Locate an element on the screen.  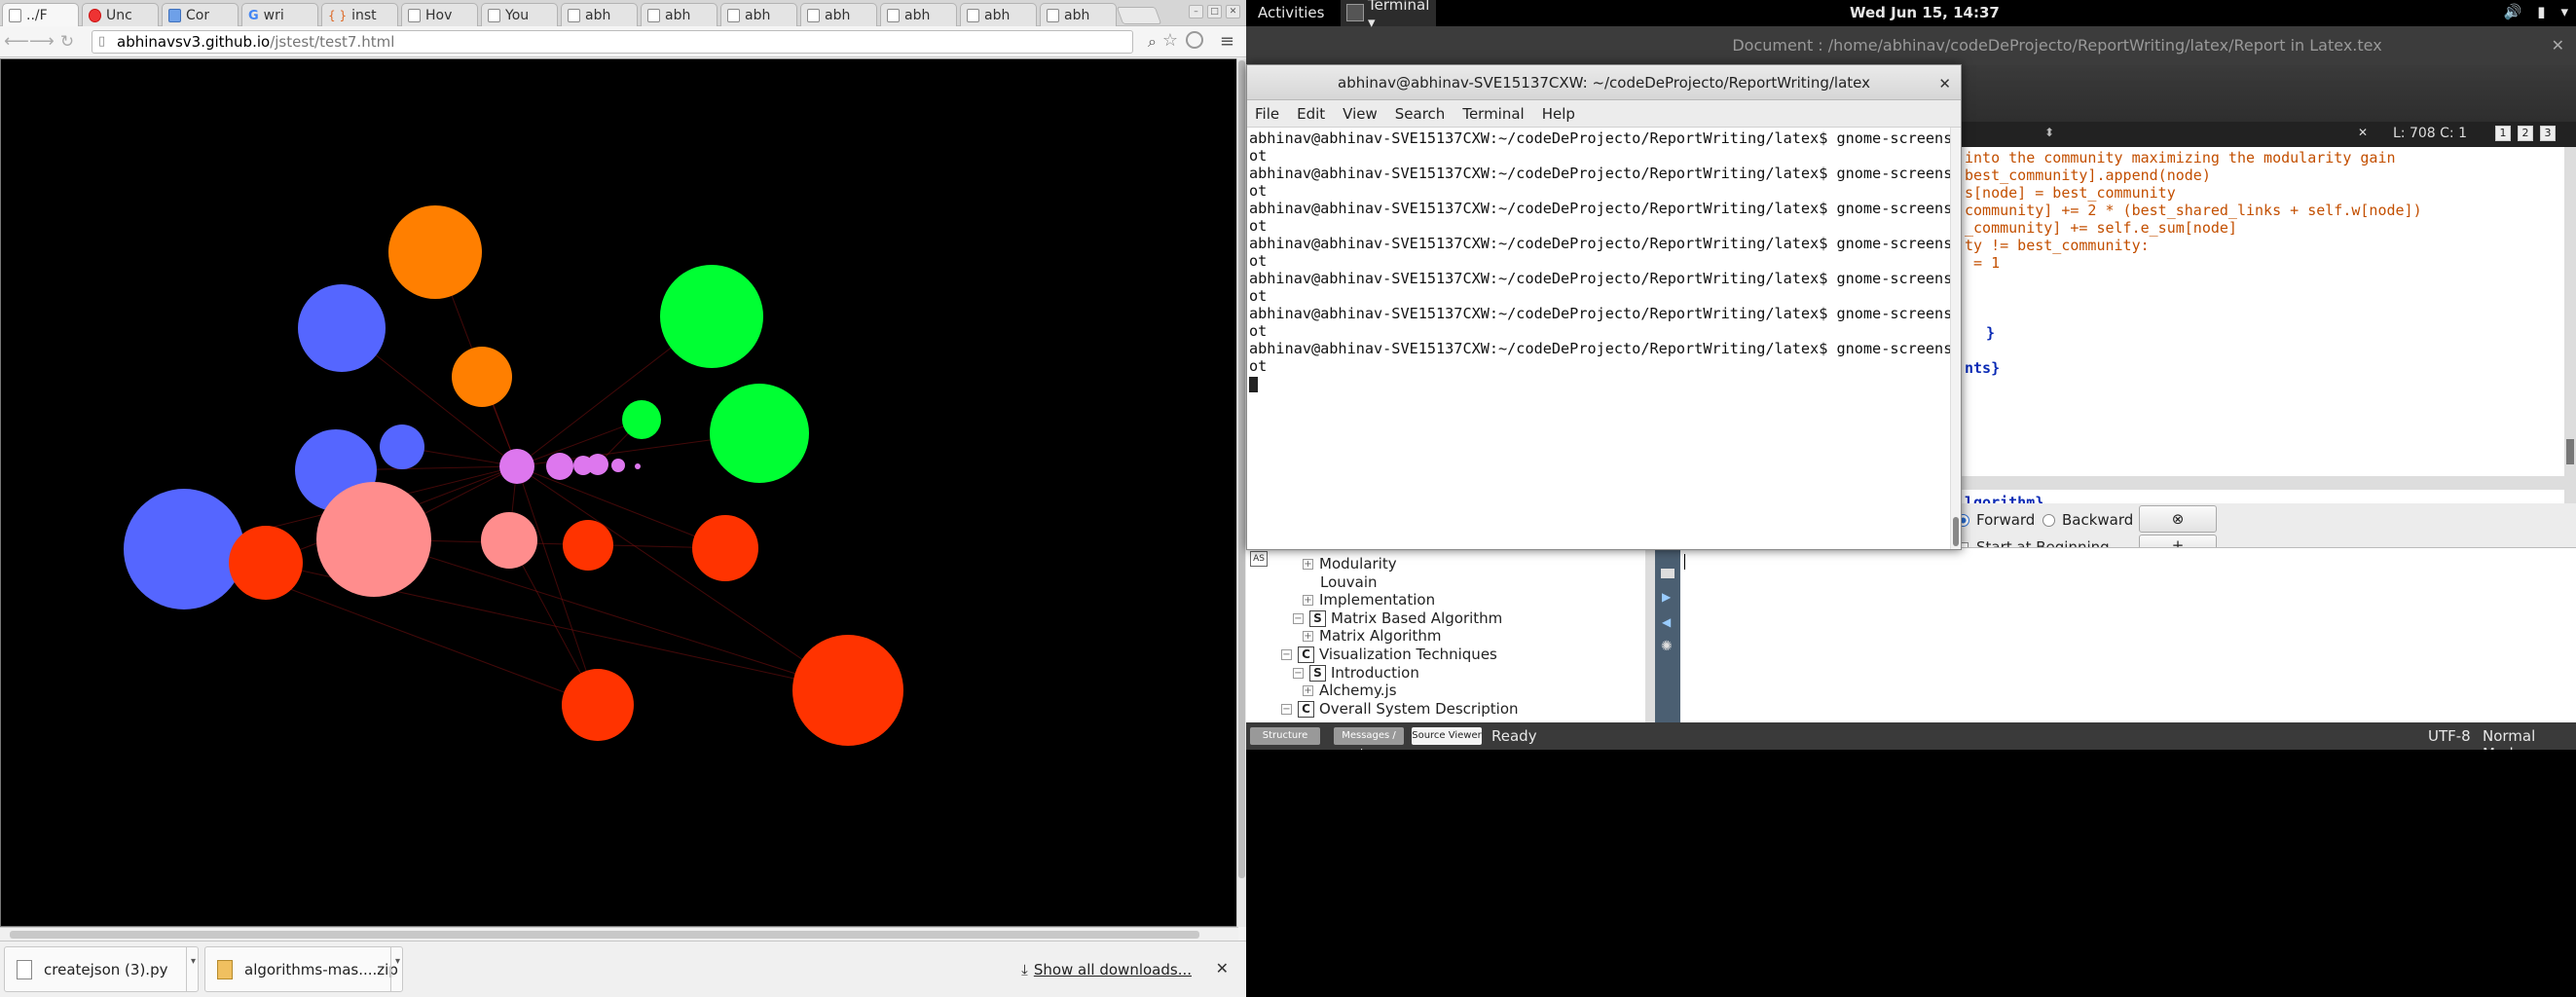
view-1-button: 1 is located at coordinates (2503, 133).